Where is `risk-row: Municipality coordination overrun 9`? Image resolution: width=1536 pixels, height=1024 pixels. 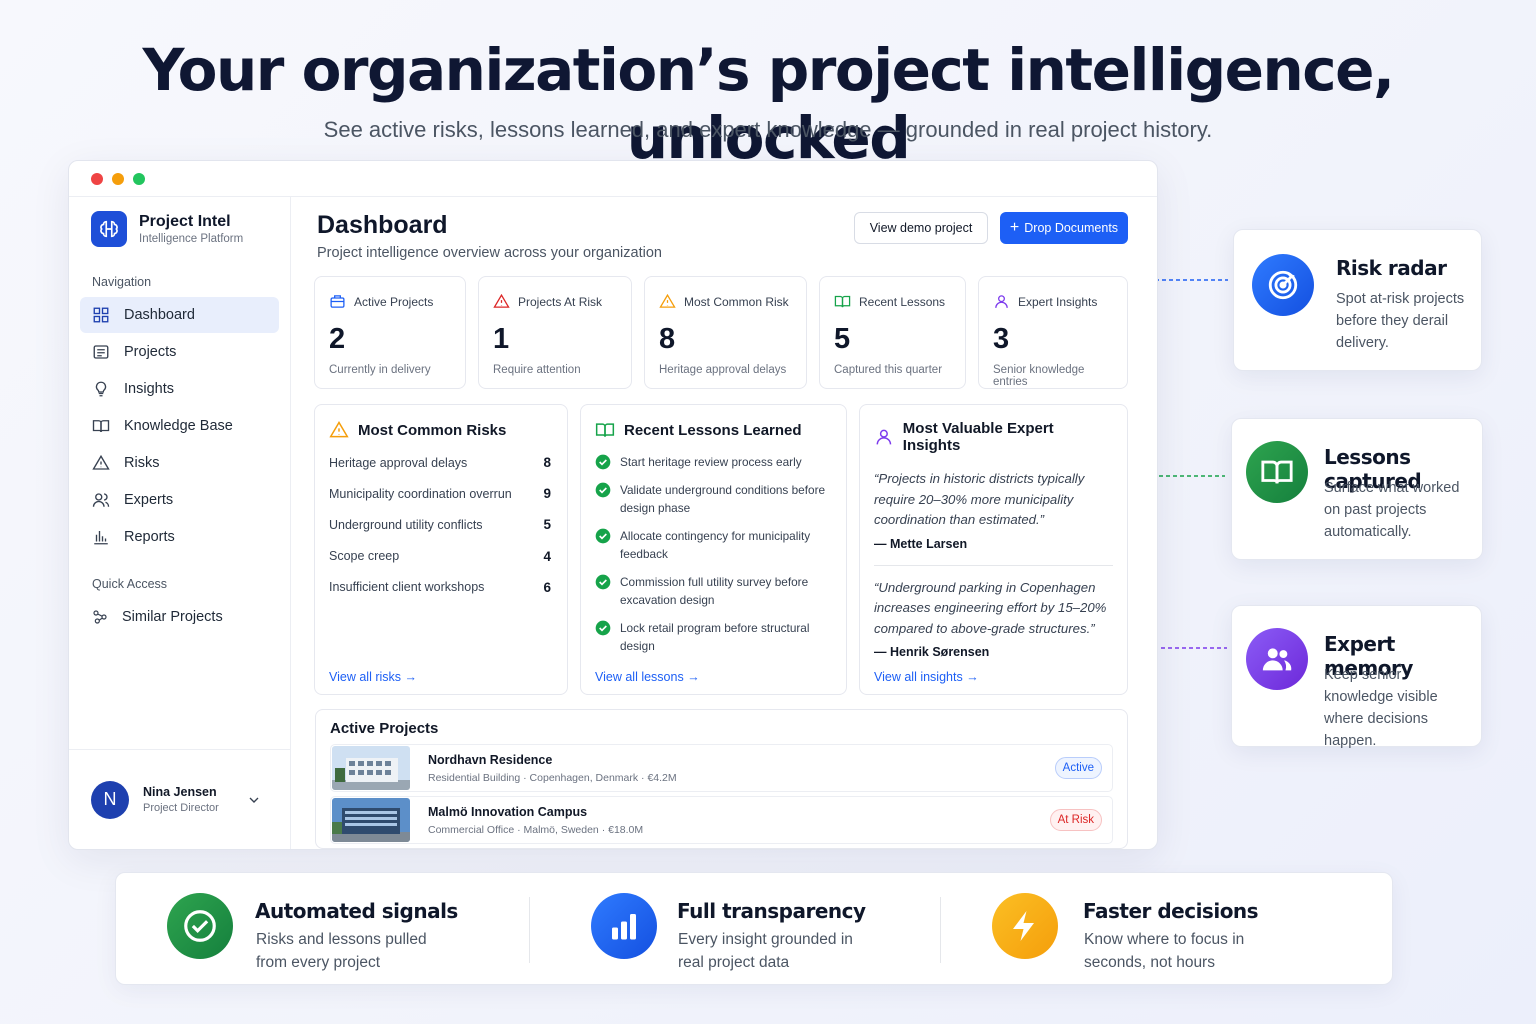
risk-row: Municipality coordination overrun 9 is located at coordinates (441, 493).